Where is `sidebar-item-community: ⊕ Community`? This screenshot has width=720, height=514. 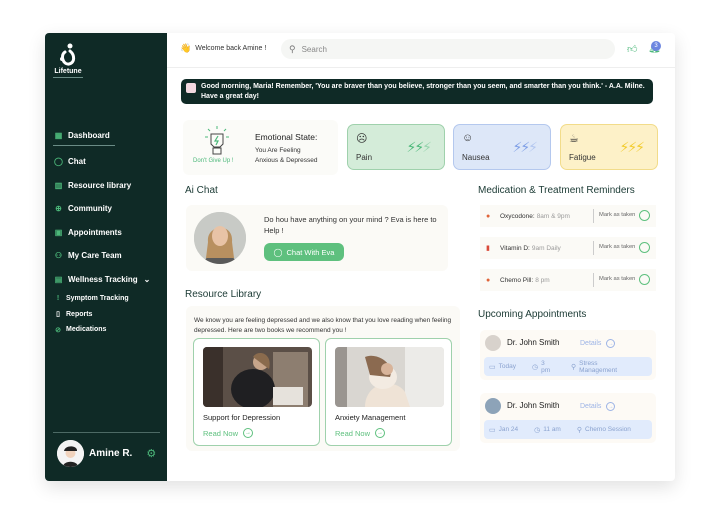
sidebar-item-community: ⊕ Community is located at coordinates (107, 209).